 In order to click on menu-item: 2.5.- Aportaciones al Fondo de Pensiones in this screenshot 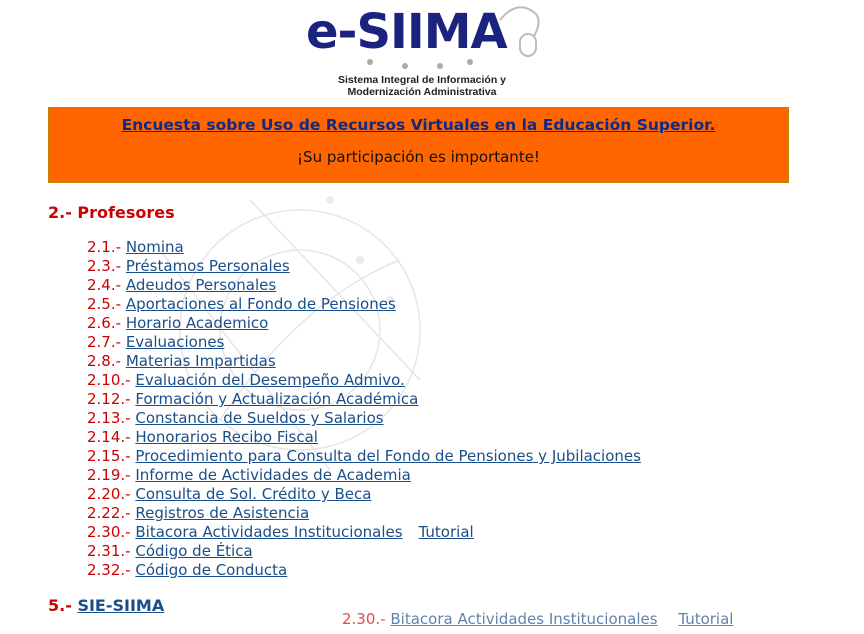, I will do `click(364, 304)`.